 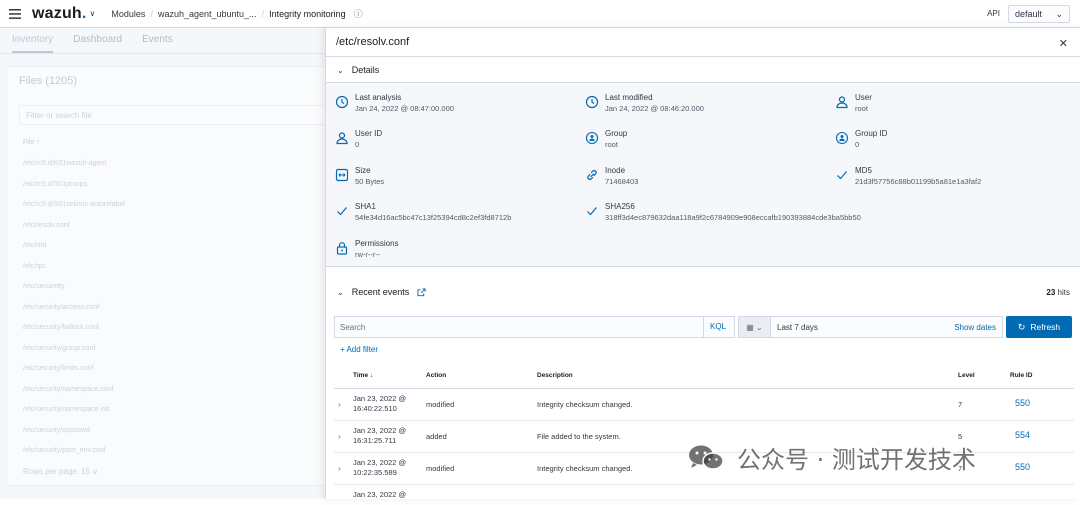 What do you see at coordinates (44, 286) in the screenshot?
I see `file-row: /etc/securetty` at bounding box center [44, 286].